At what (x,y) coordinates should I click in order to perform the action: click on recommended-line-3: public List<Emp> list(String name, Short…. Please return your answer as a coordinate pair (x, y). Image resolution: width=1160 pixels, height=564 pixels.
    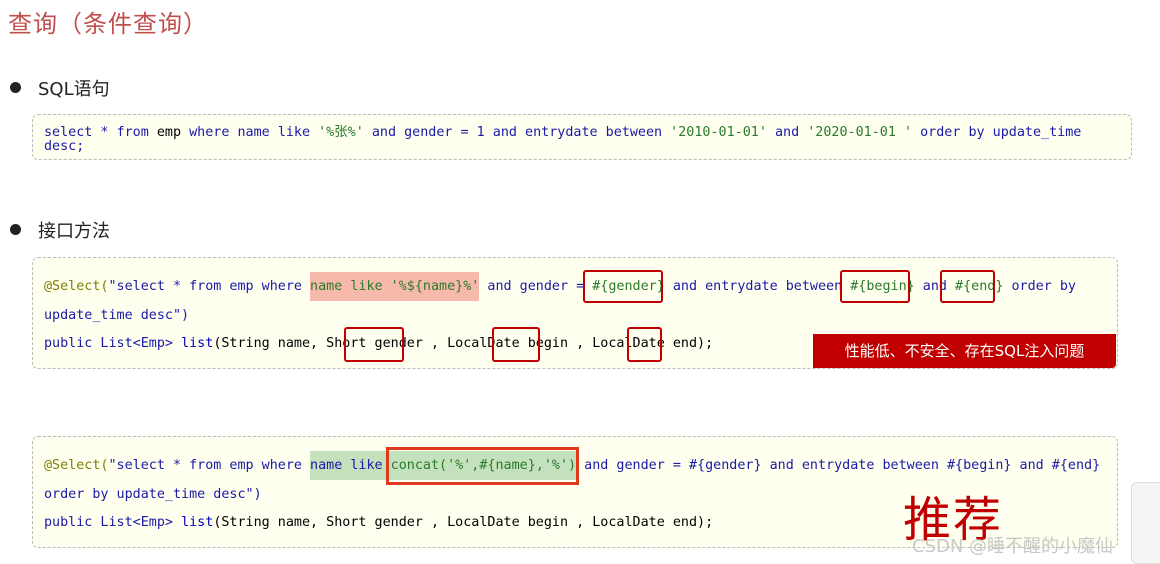
    Looking at the image, I should click on (378, 522).